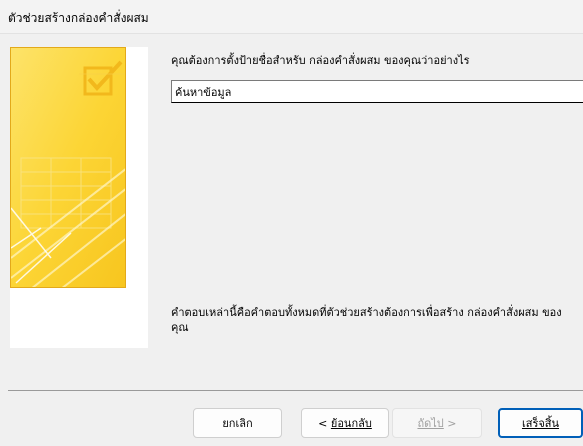  I want to click on next-button-label: ถัดไป, so click(430, 423).